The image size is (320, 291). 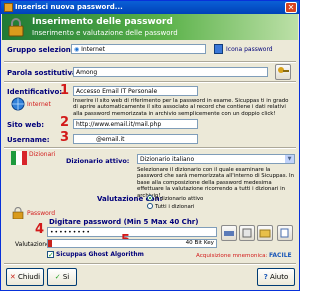 I want to click on help-icon: ?, so click(x=265, y=277).